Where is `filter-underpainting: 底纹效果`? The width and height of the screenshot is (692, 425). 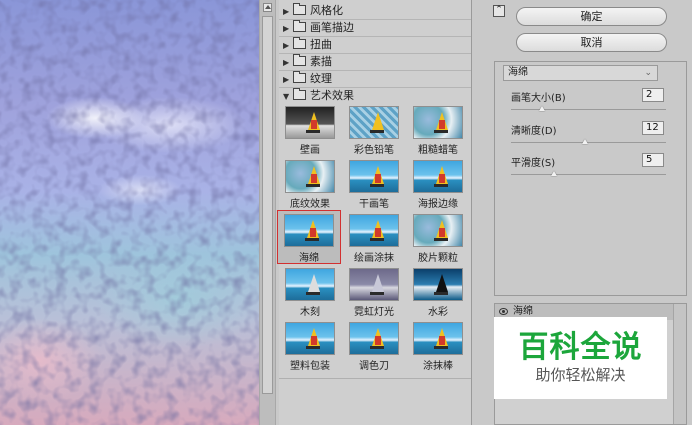
filter-underpainting: 底纹效果 is located at coordinates (310, 186).